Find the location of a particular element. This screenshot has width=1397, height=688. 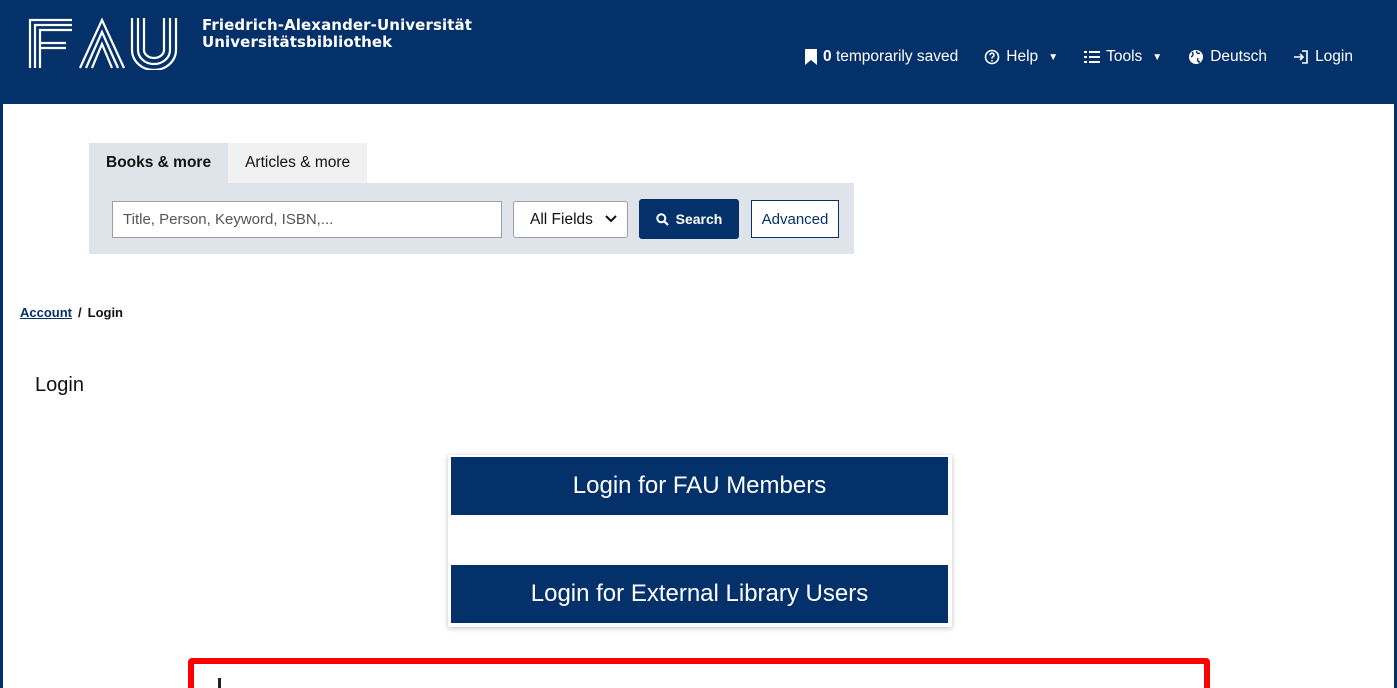

login-fau-members-button: Login for FAU Members is located at coordinates (699, 486).